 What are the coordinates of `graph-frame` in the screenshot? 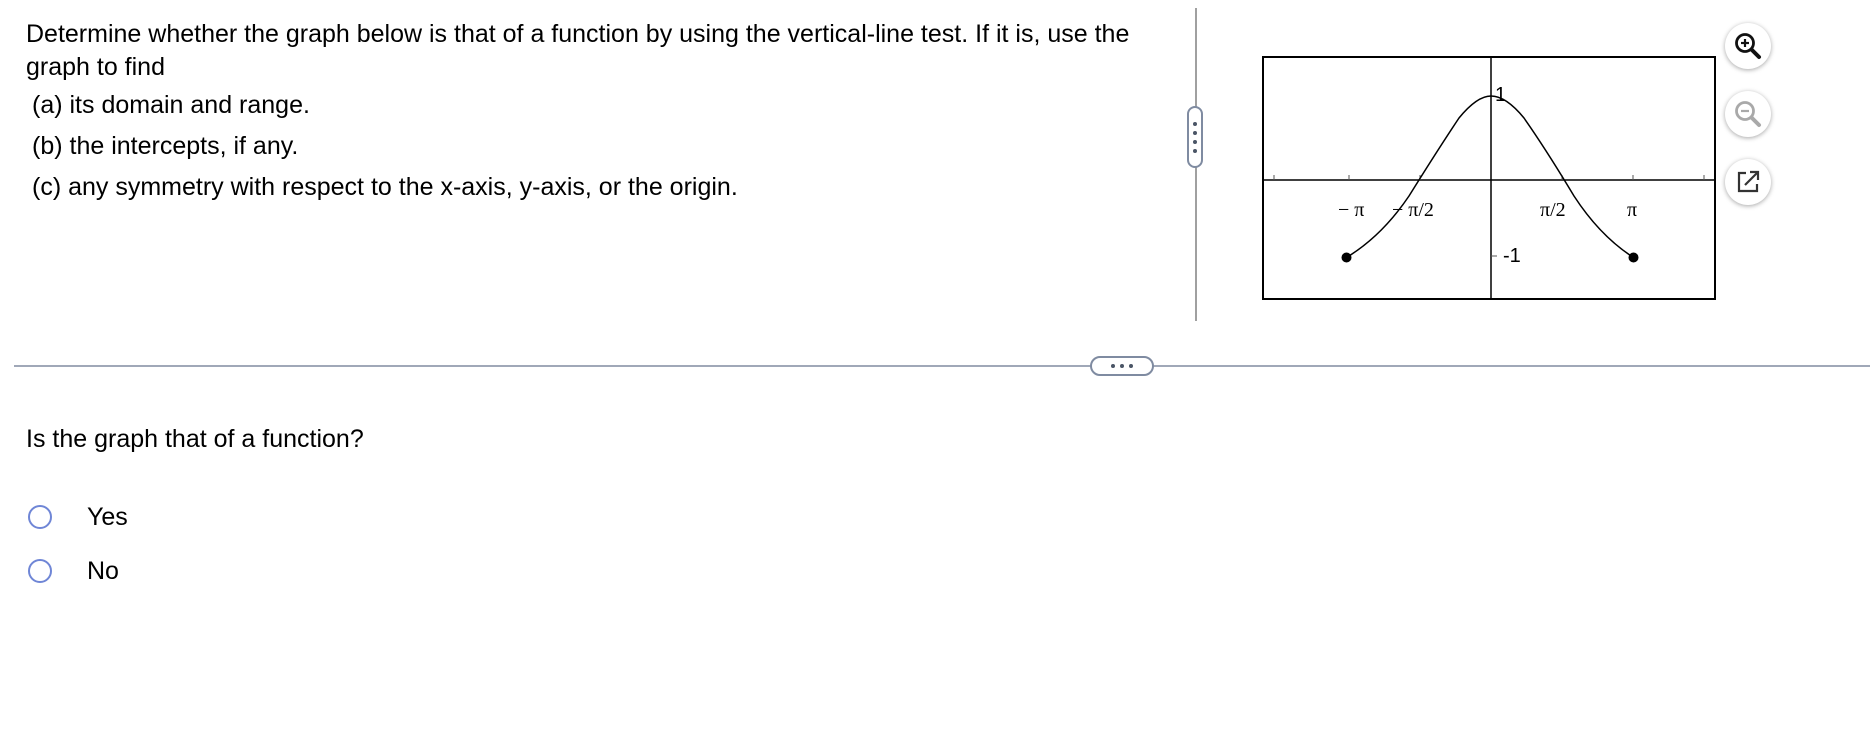 It's located at (1489, 178).